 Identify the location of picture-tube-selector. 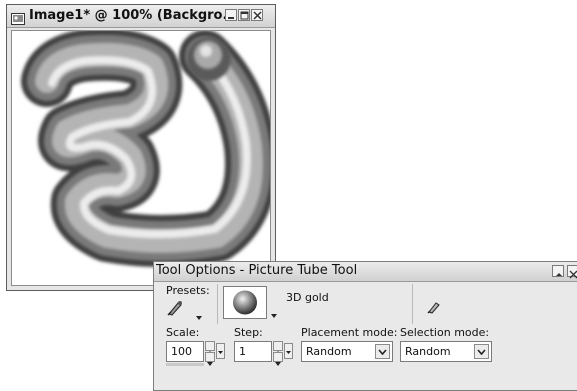
(245, 302).